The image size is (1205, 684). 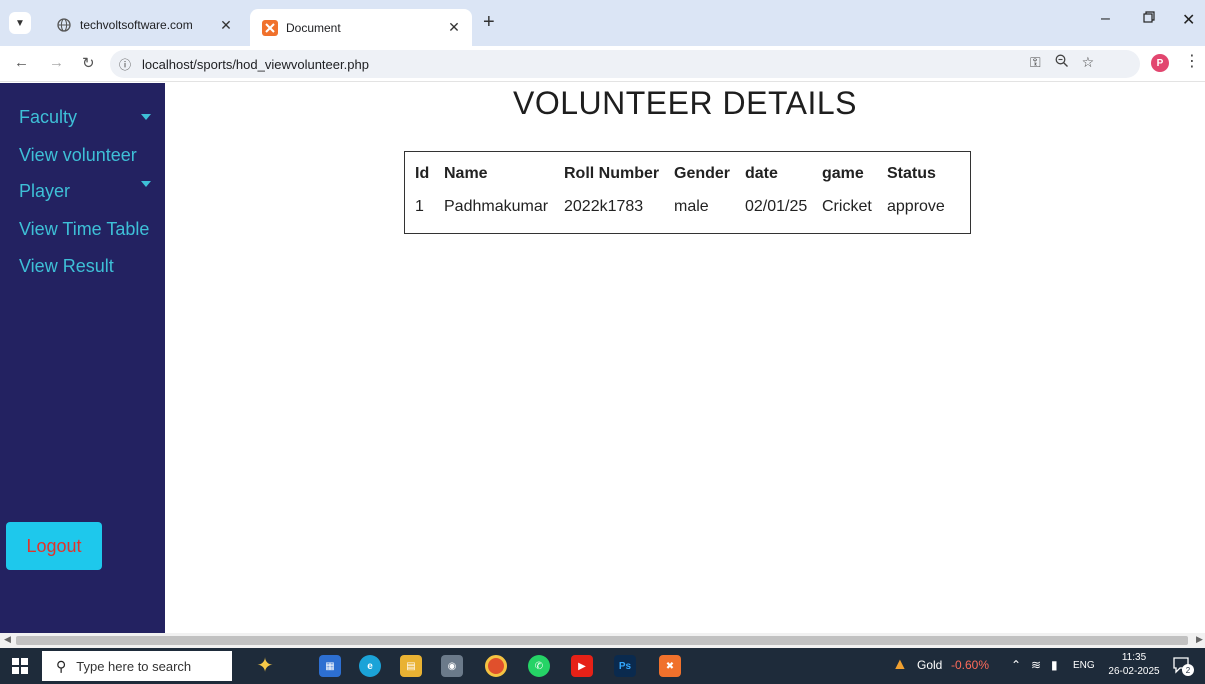 What do you see at coordinates (489, 22) in the screenshot?
I see `new-tab-icon: +` at bounding box center [489, 22].